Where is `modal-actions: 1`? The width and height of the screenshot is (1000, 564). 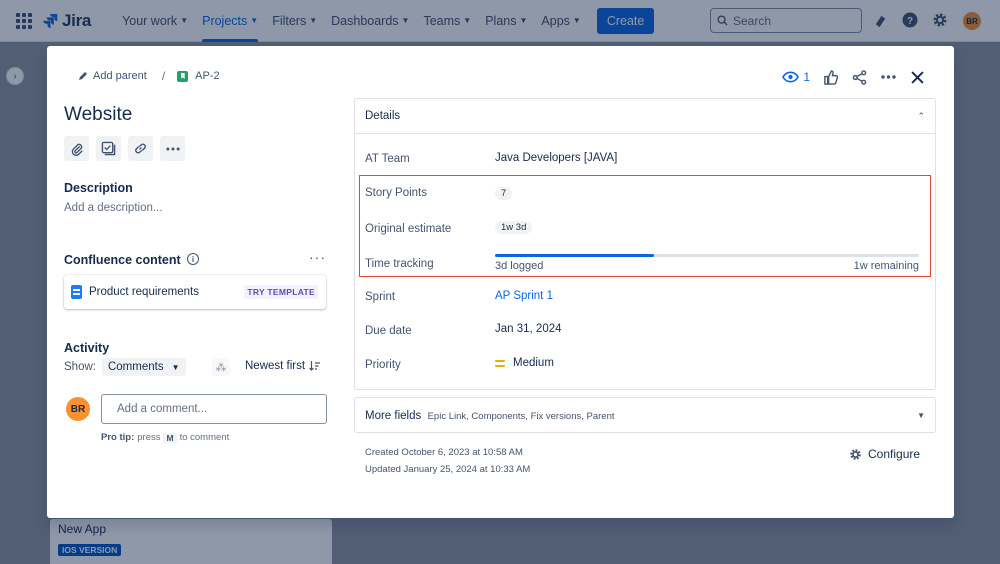
modal-actions: 1 is located at coordinates (854, 77).